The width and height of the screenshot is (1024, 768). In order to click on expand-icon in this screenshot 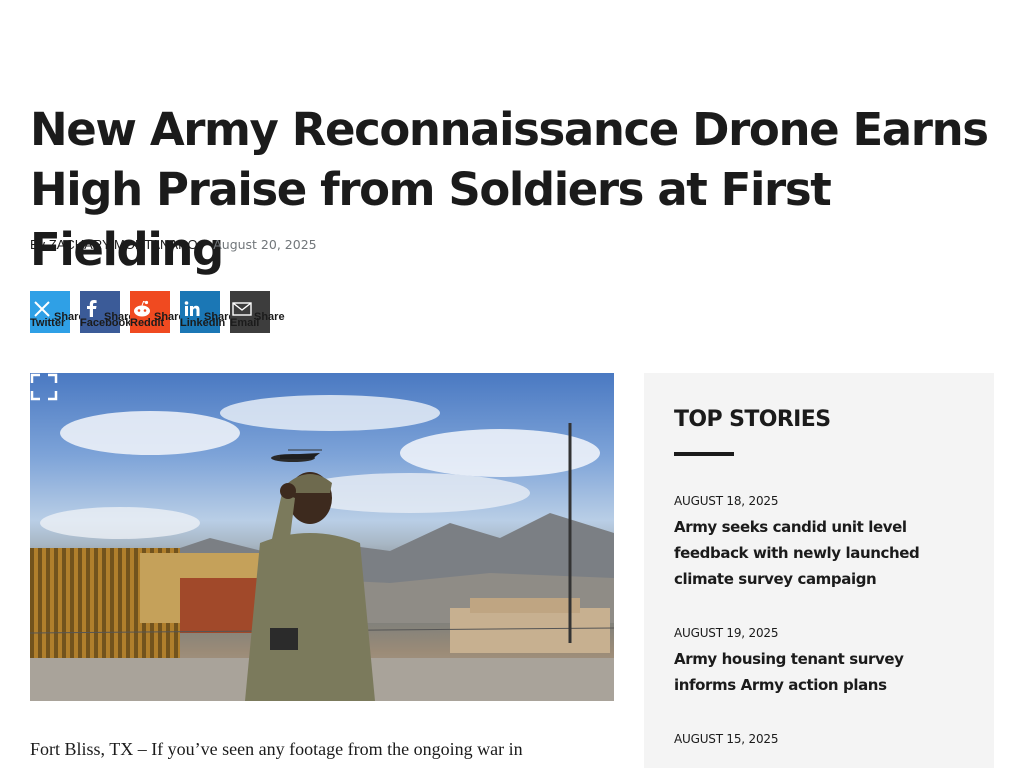, I will do `click(44, 387)`.